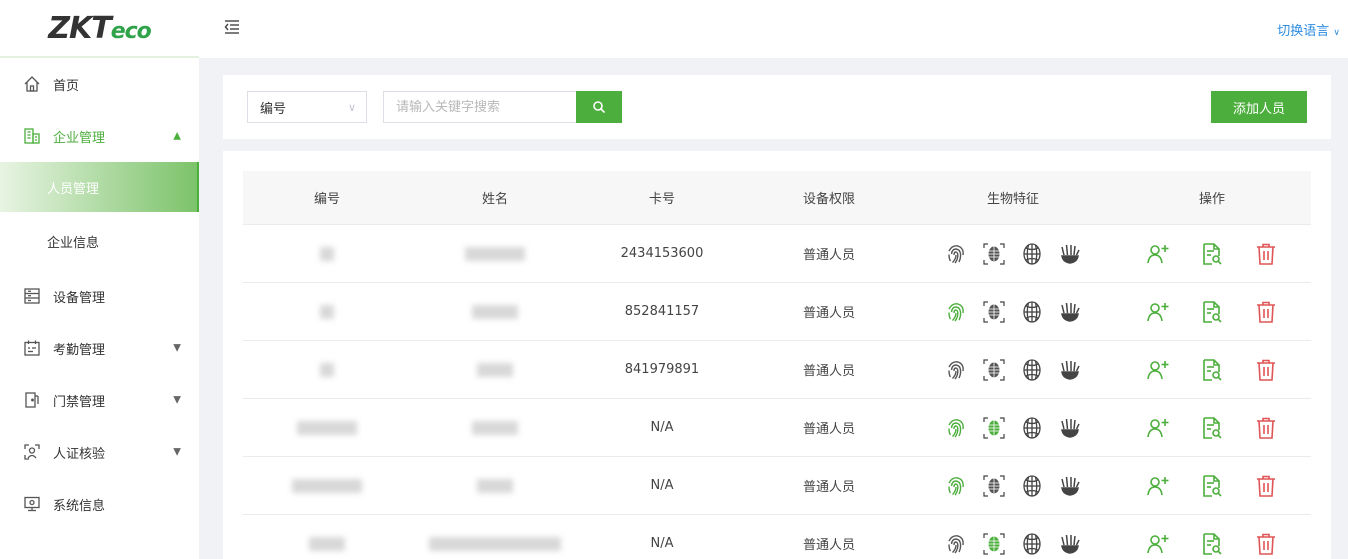 This screenshot has height=559, width=1348. What do you see at coordinates (99, 84) in the screenshot?
I see `sidebar-item-home: 首页` at bounding box center [99, 84].